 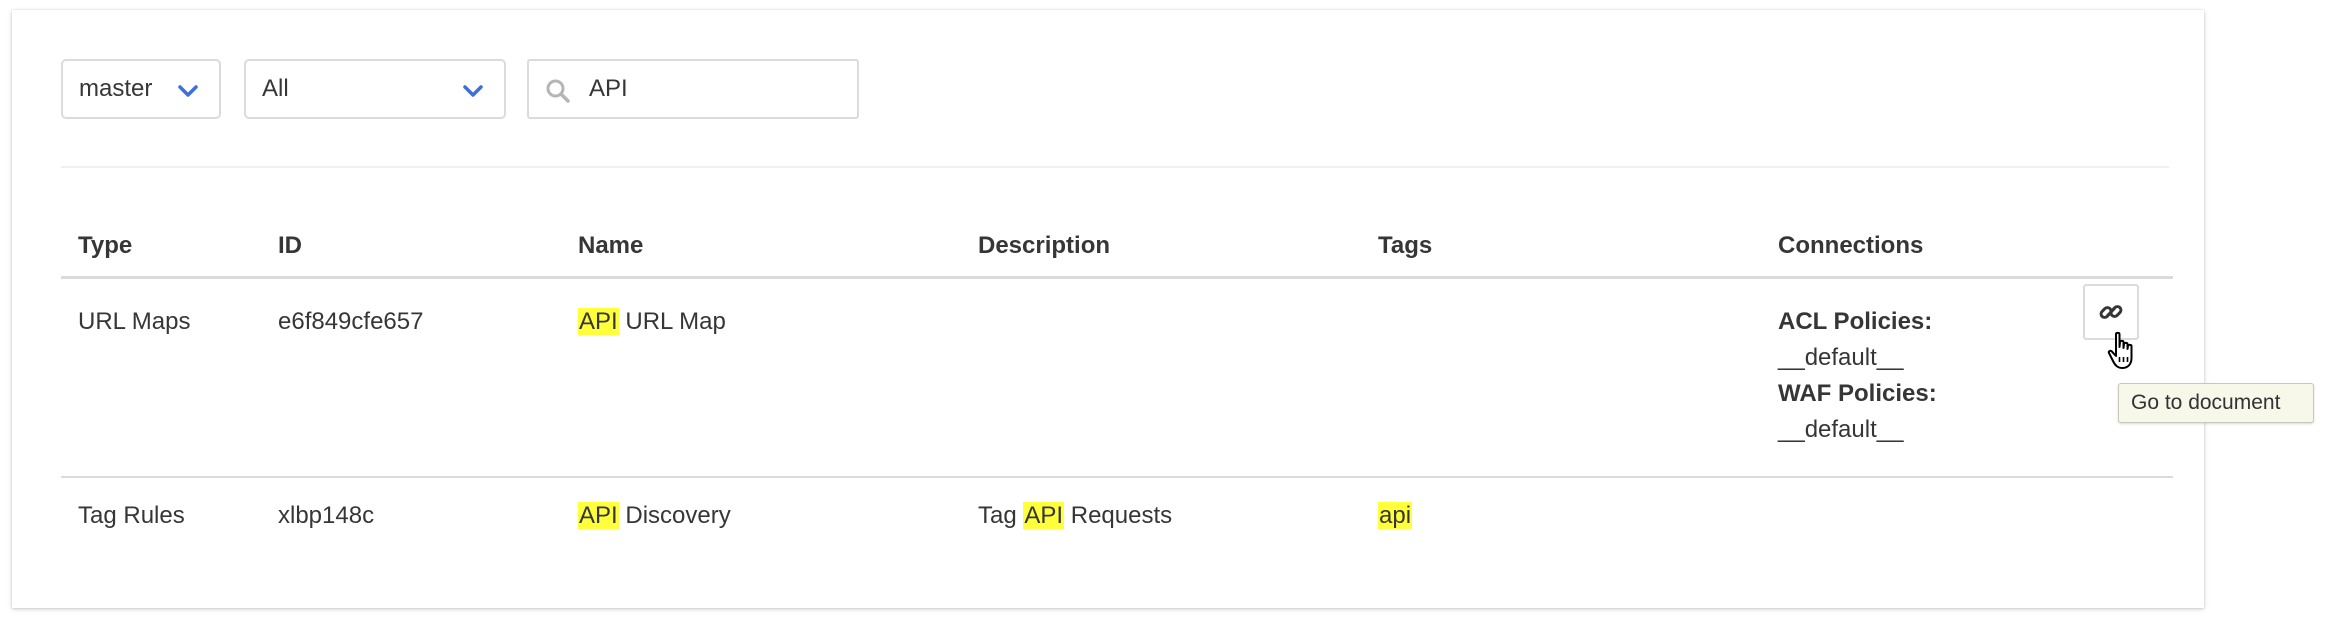 I want to click on column-header-description: Description, so click(x=1044, y=246).